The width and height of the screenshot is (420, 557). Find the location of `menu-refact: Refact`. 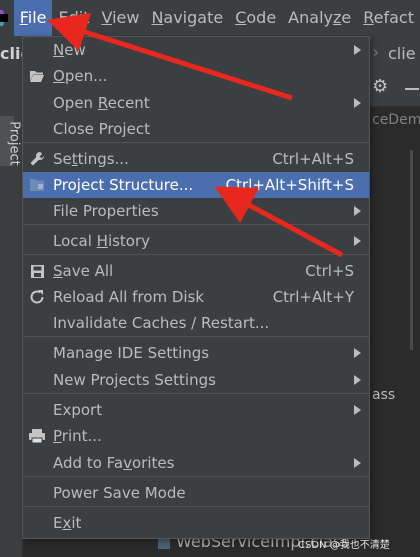

menu-refact: Refact is located at coordinates (388, 18).